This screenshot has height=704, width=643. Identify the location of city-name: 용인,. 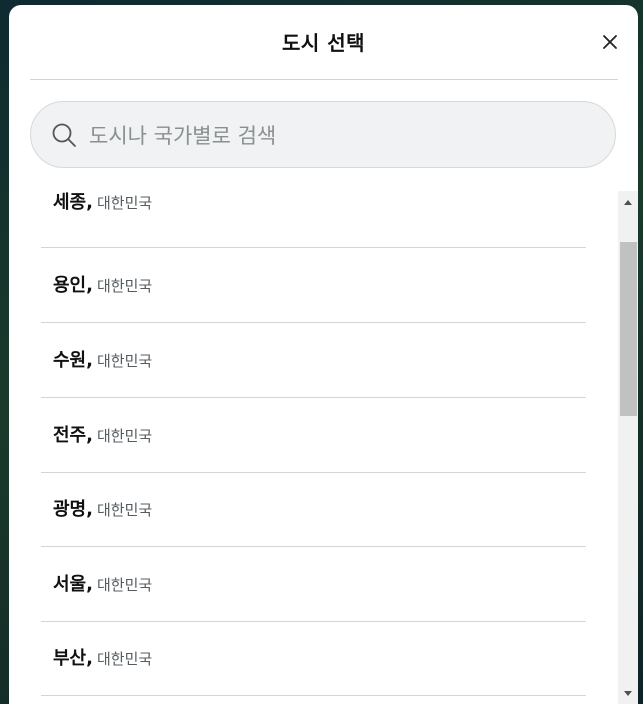
(73, 285).